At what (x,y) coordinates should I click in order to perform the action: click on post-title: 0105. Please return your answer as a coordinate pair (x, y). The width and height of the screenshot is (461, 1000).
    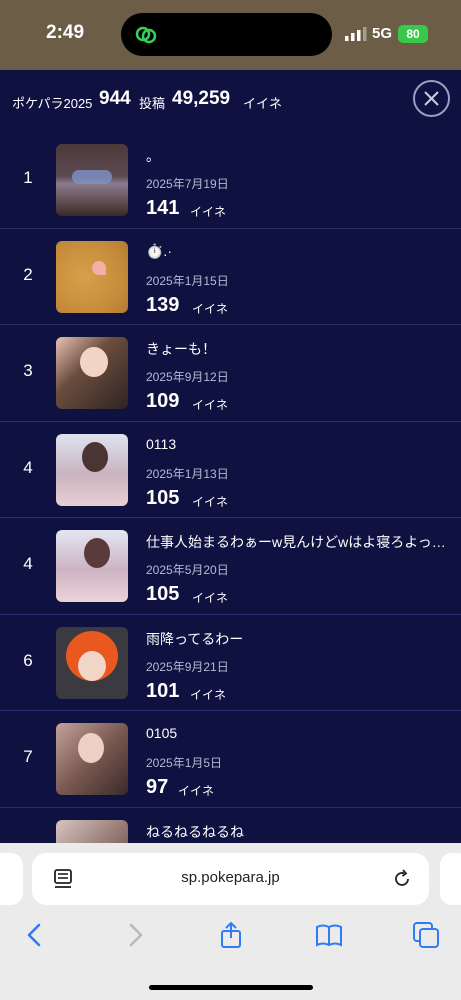
    Looking at the image, I should click on (162, 733).